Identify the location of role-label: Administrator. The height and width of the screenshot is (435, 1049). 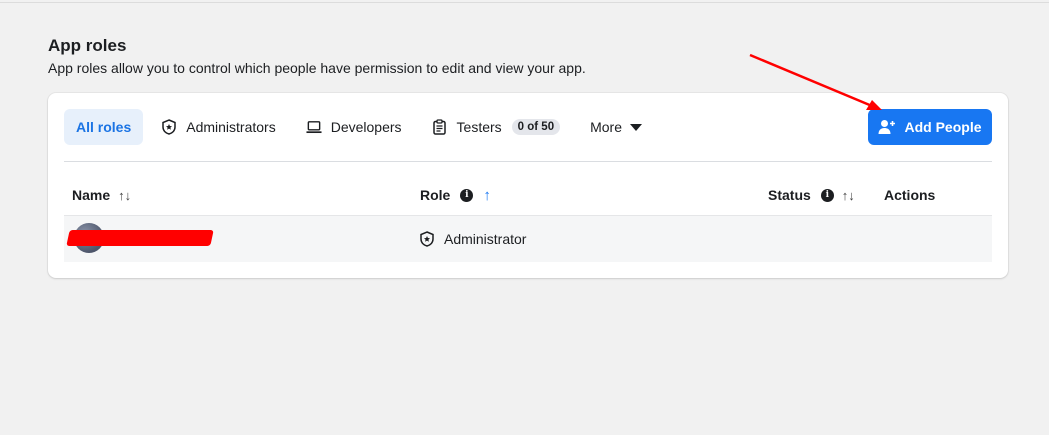
(485, 239).